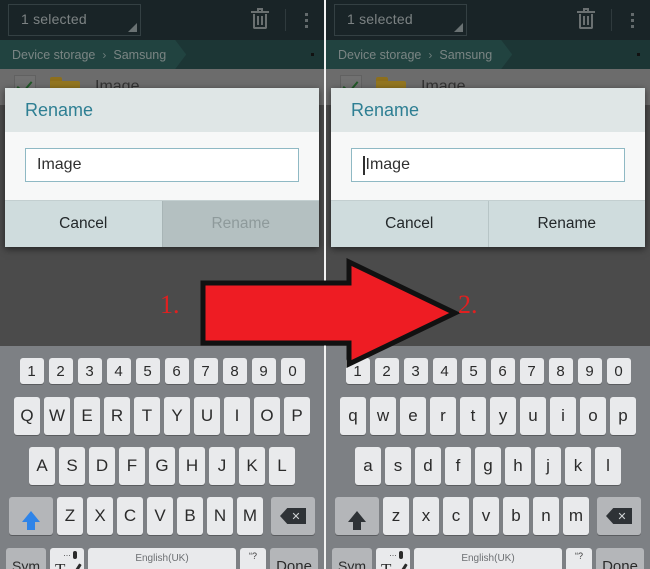 The height and width of the screenshot is (569, 650). I want to click on key-Z: Z, so click(70, 516).